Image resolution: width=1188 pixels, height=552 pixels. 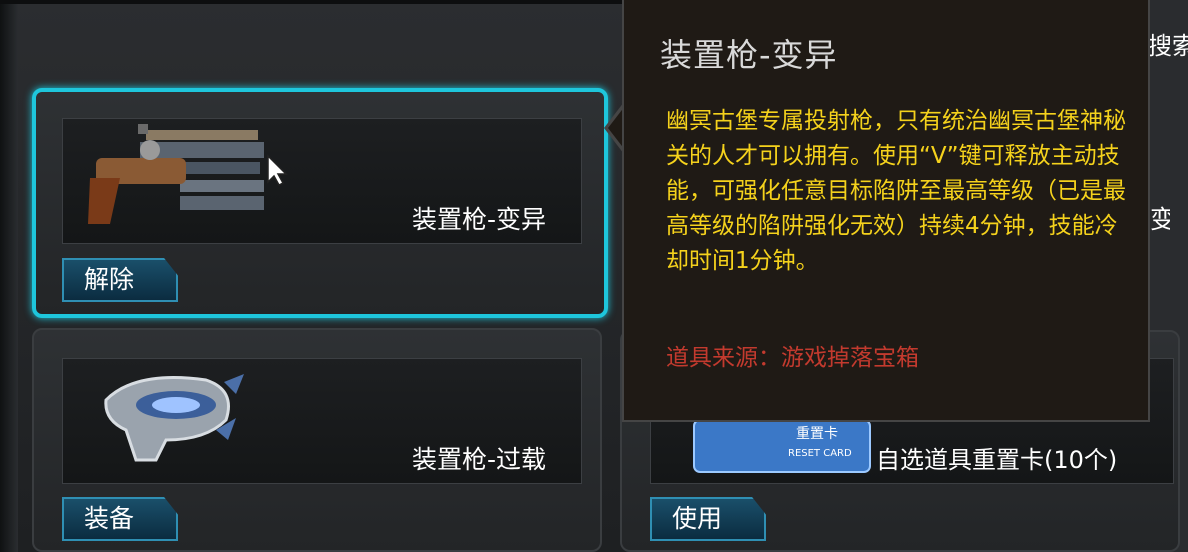 I want to click on item-name: 装置枪-过载, so click(x=479, y=459).